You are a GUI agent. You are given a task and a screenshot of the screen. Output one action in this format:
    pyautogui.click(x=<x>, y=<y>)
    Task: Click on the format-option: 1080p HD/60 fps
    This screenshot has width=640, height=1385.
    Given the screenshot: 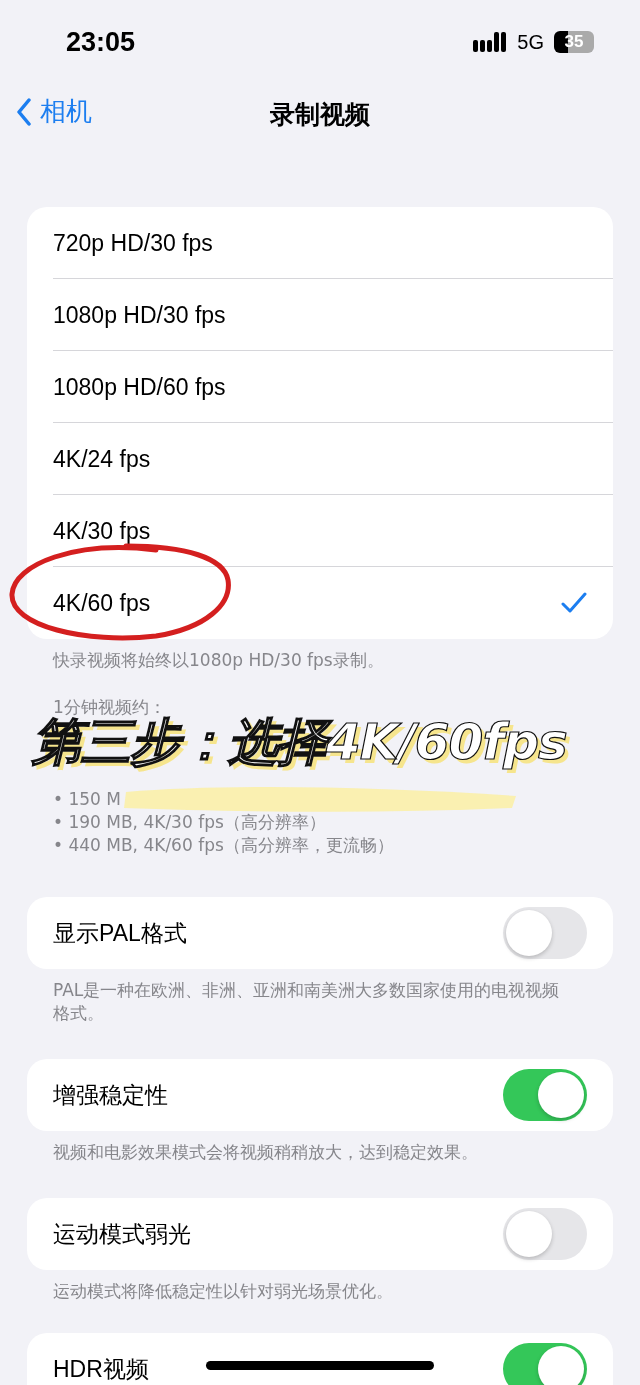 What is the action you would take?
    pyautogui.click(x=320, y=387)
    